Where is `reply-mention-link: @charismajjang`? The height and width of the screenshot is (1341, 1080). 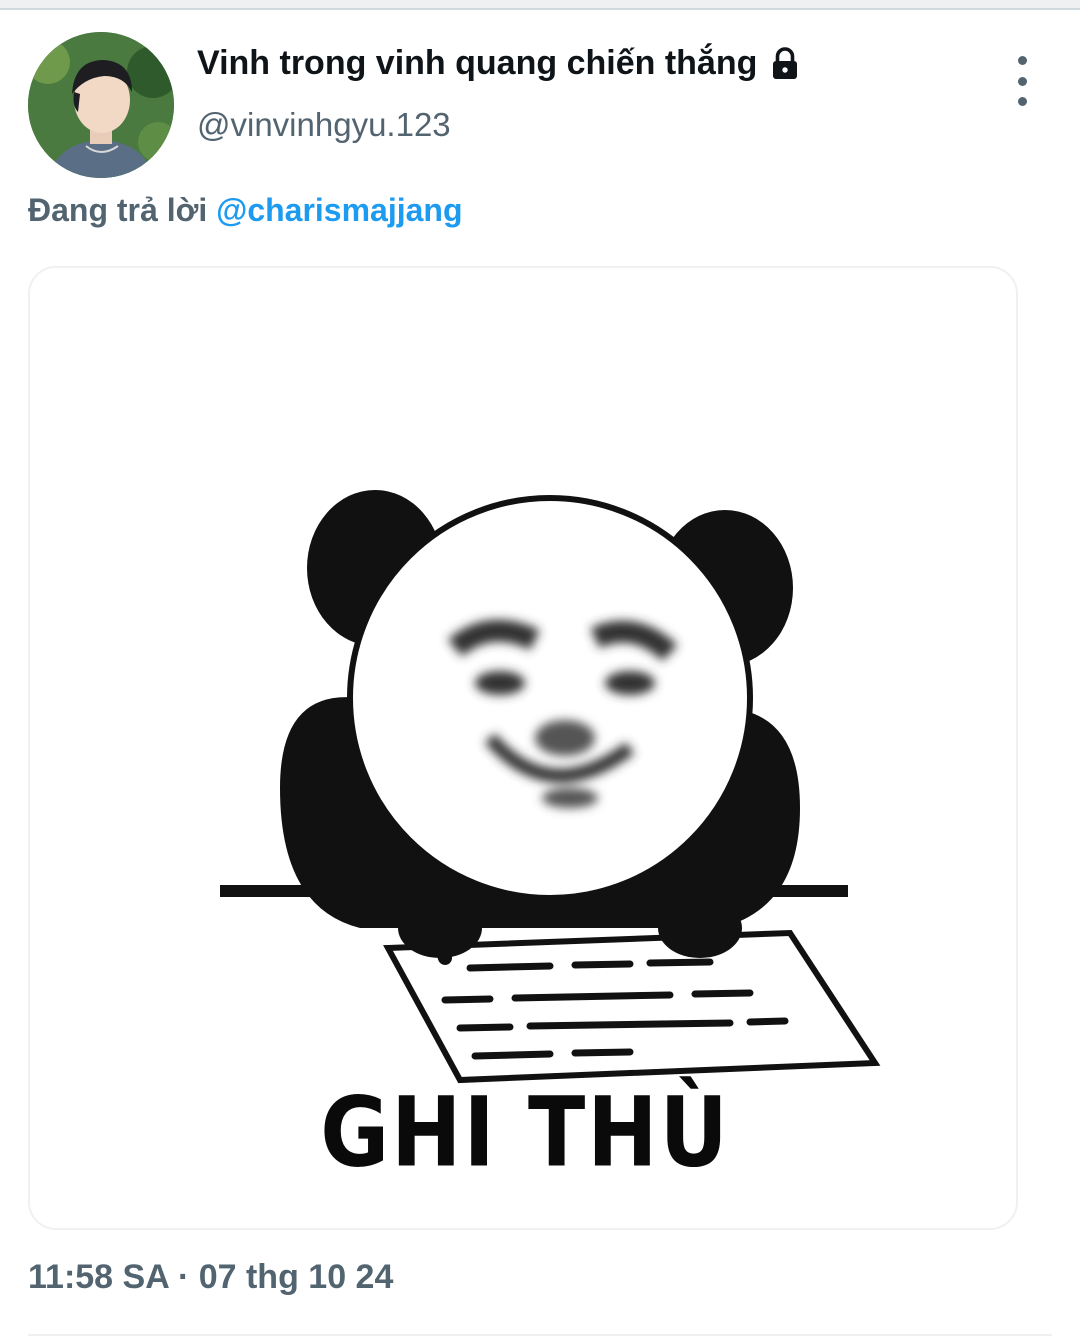
reply-mention-link: @charismajjang is located at coordinates (339, 210).